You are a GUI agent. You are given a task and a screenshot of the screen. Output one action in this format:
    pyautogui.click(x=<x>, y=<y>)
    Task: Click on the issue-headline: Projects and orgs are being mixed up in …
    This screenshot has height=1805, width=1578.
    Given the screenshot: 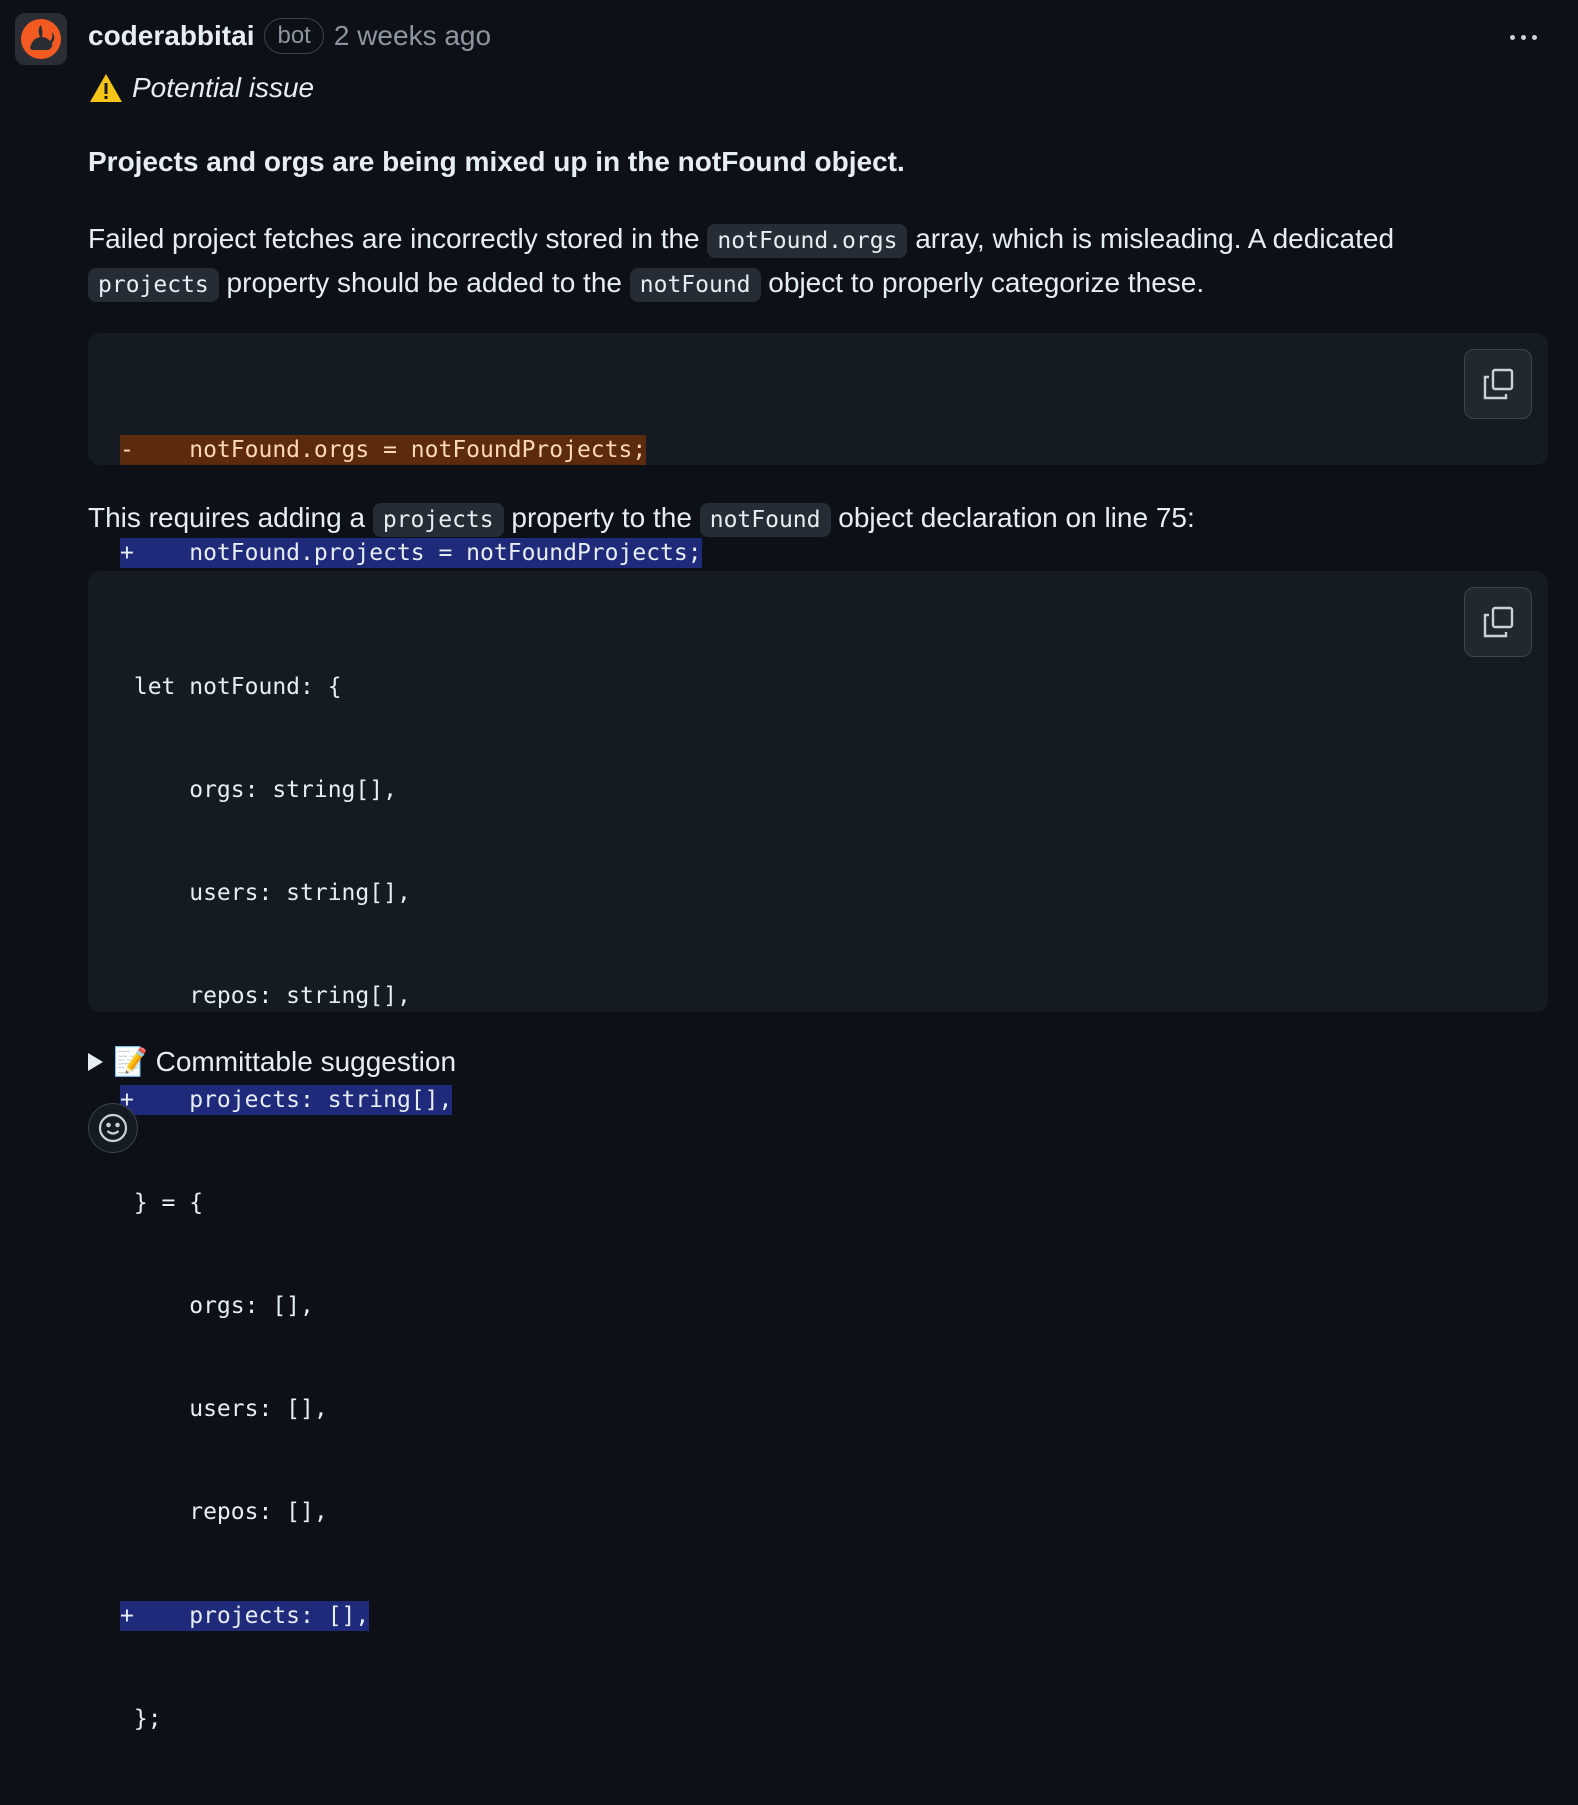 What is the action you would take?
    pyautogui.click(x=496, y=161)
    